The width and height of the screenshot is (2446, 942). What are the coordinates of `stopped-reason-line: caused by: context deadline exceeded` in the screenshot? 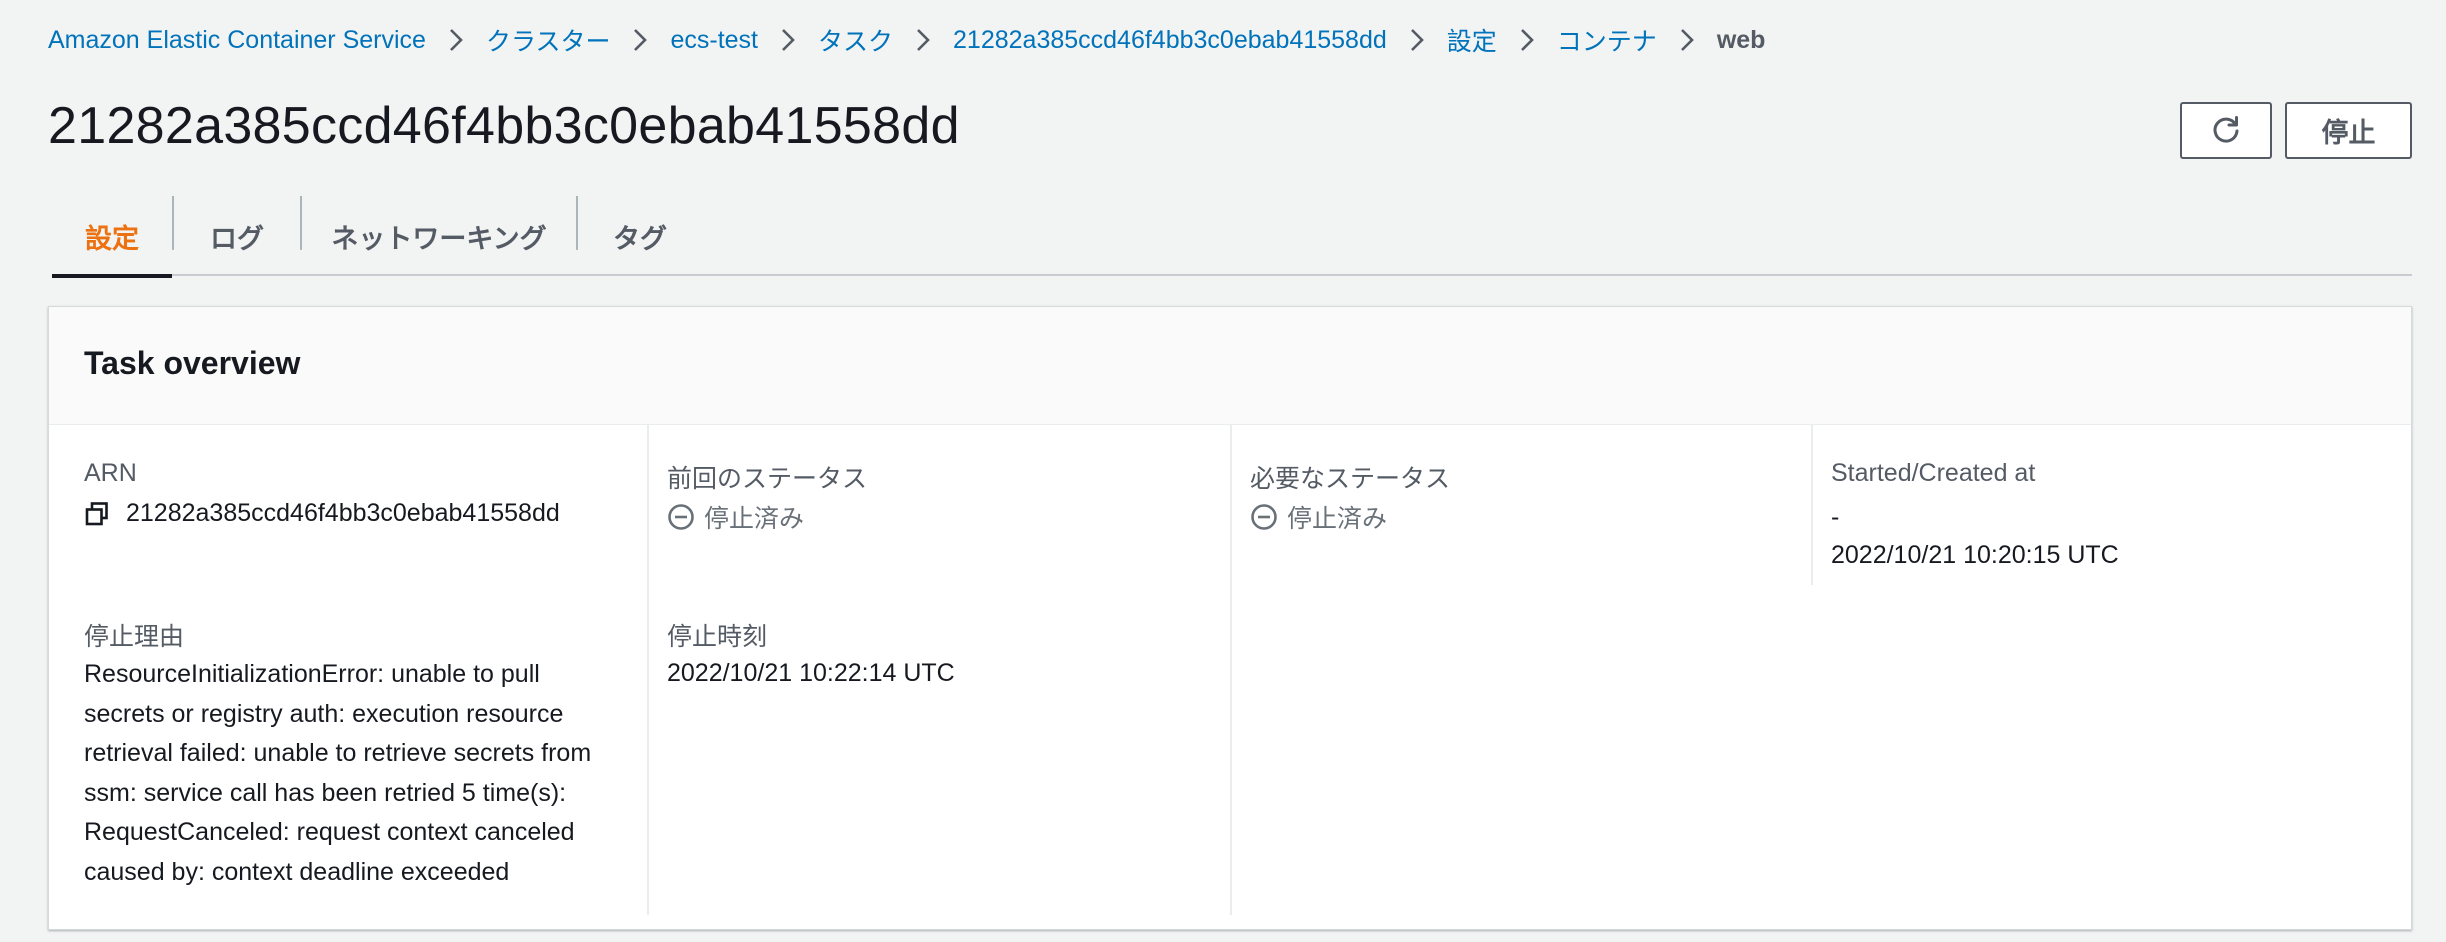 It's located at (297, 871).